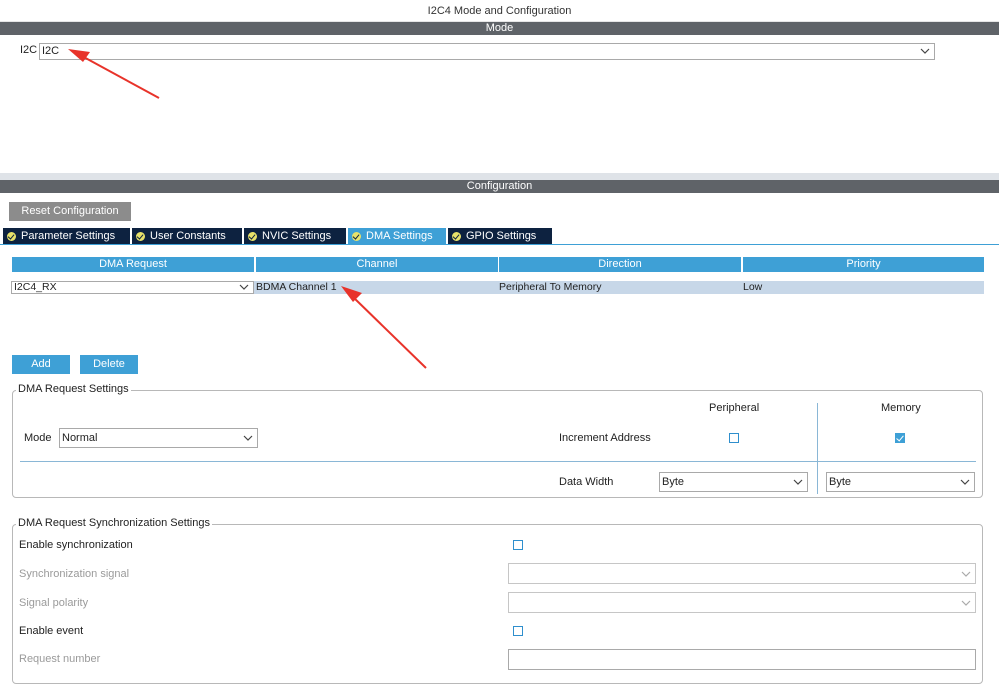 The image size is (999, 684). What do you see at coordinates (109, 364) in the screenshot?
I see `delete-button: Delete` at bounding box center [109, 364].